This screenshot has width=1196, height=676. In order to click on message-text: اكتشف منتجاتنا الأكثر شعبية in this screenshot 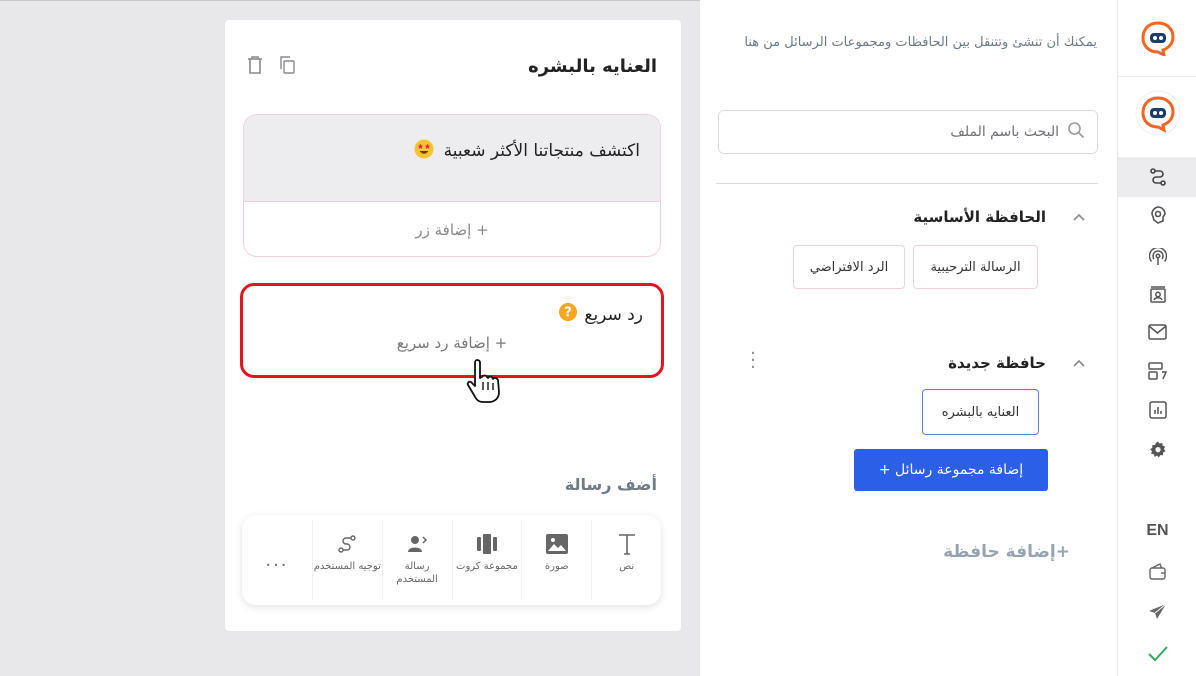, I will do `click(542, 151)`.